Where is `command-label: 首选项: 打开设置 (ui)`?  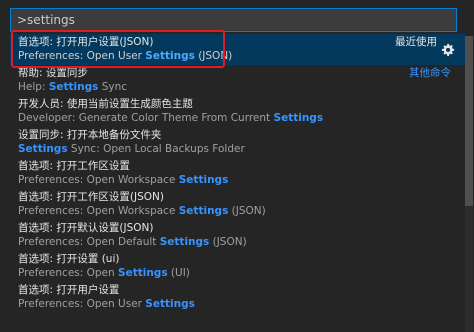
command-label: 首选项: 打开设置 (ui) is located at coordinates (69, 259).